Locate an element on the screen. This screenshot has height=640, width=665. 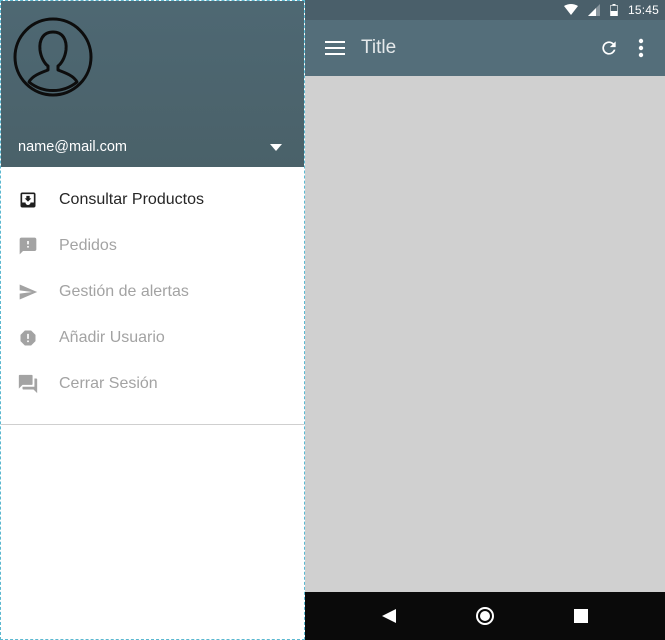
refresh-icon is located at coordinates (609, 48).